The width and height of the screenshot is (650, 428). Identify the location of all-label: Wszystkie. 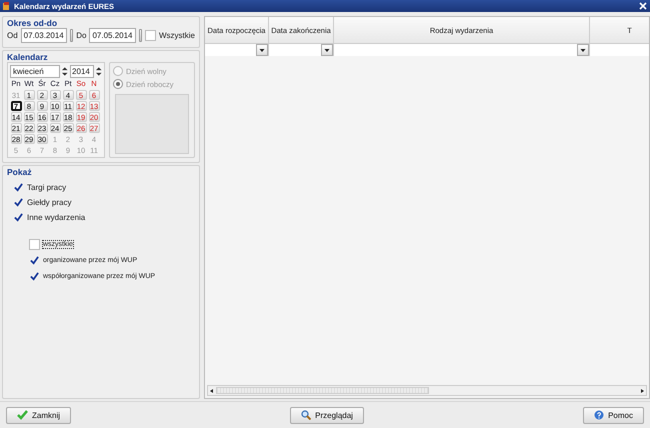
(177, 35).